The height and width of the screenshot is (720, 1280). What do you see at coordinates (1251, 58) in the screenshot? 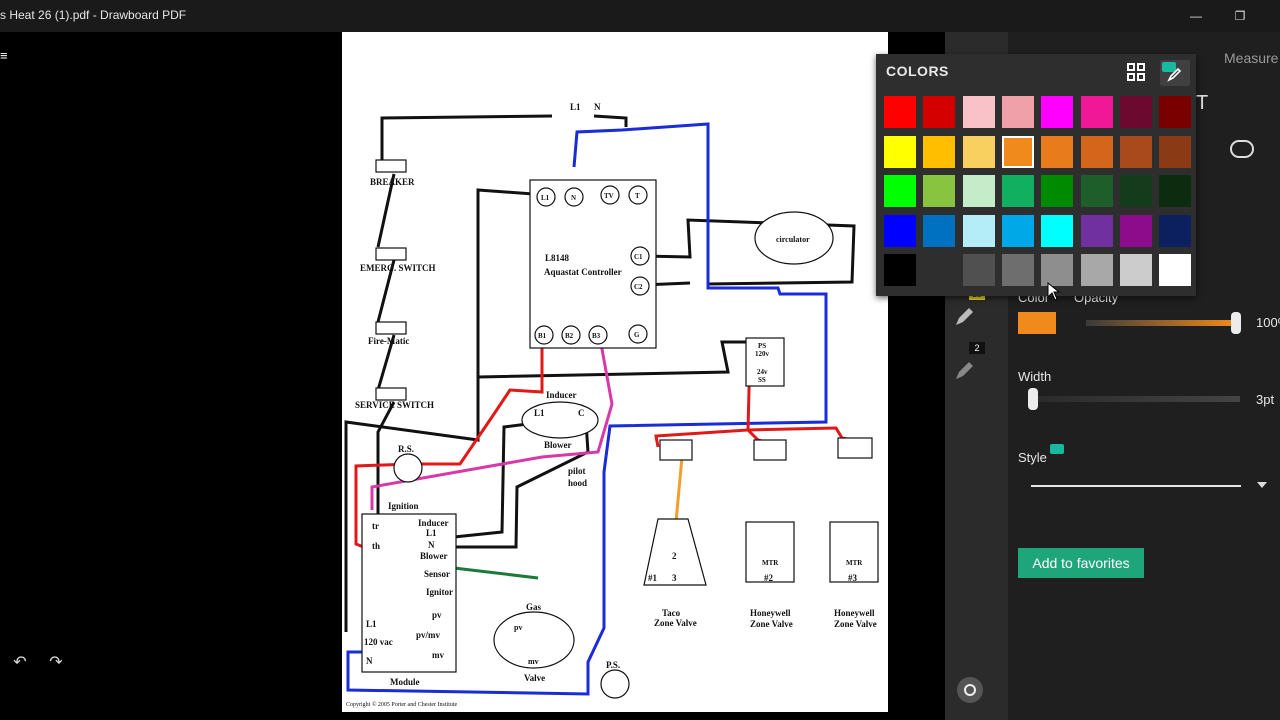
I see `tab-measure: Measure` at bounding box center [1251, 58].